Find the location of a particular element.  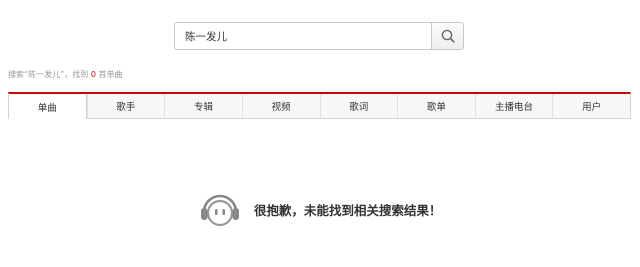

tab-songs: 单曲 is located at coordinates (48, 106).